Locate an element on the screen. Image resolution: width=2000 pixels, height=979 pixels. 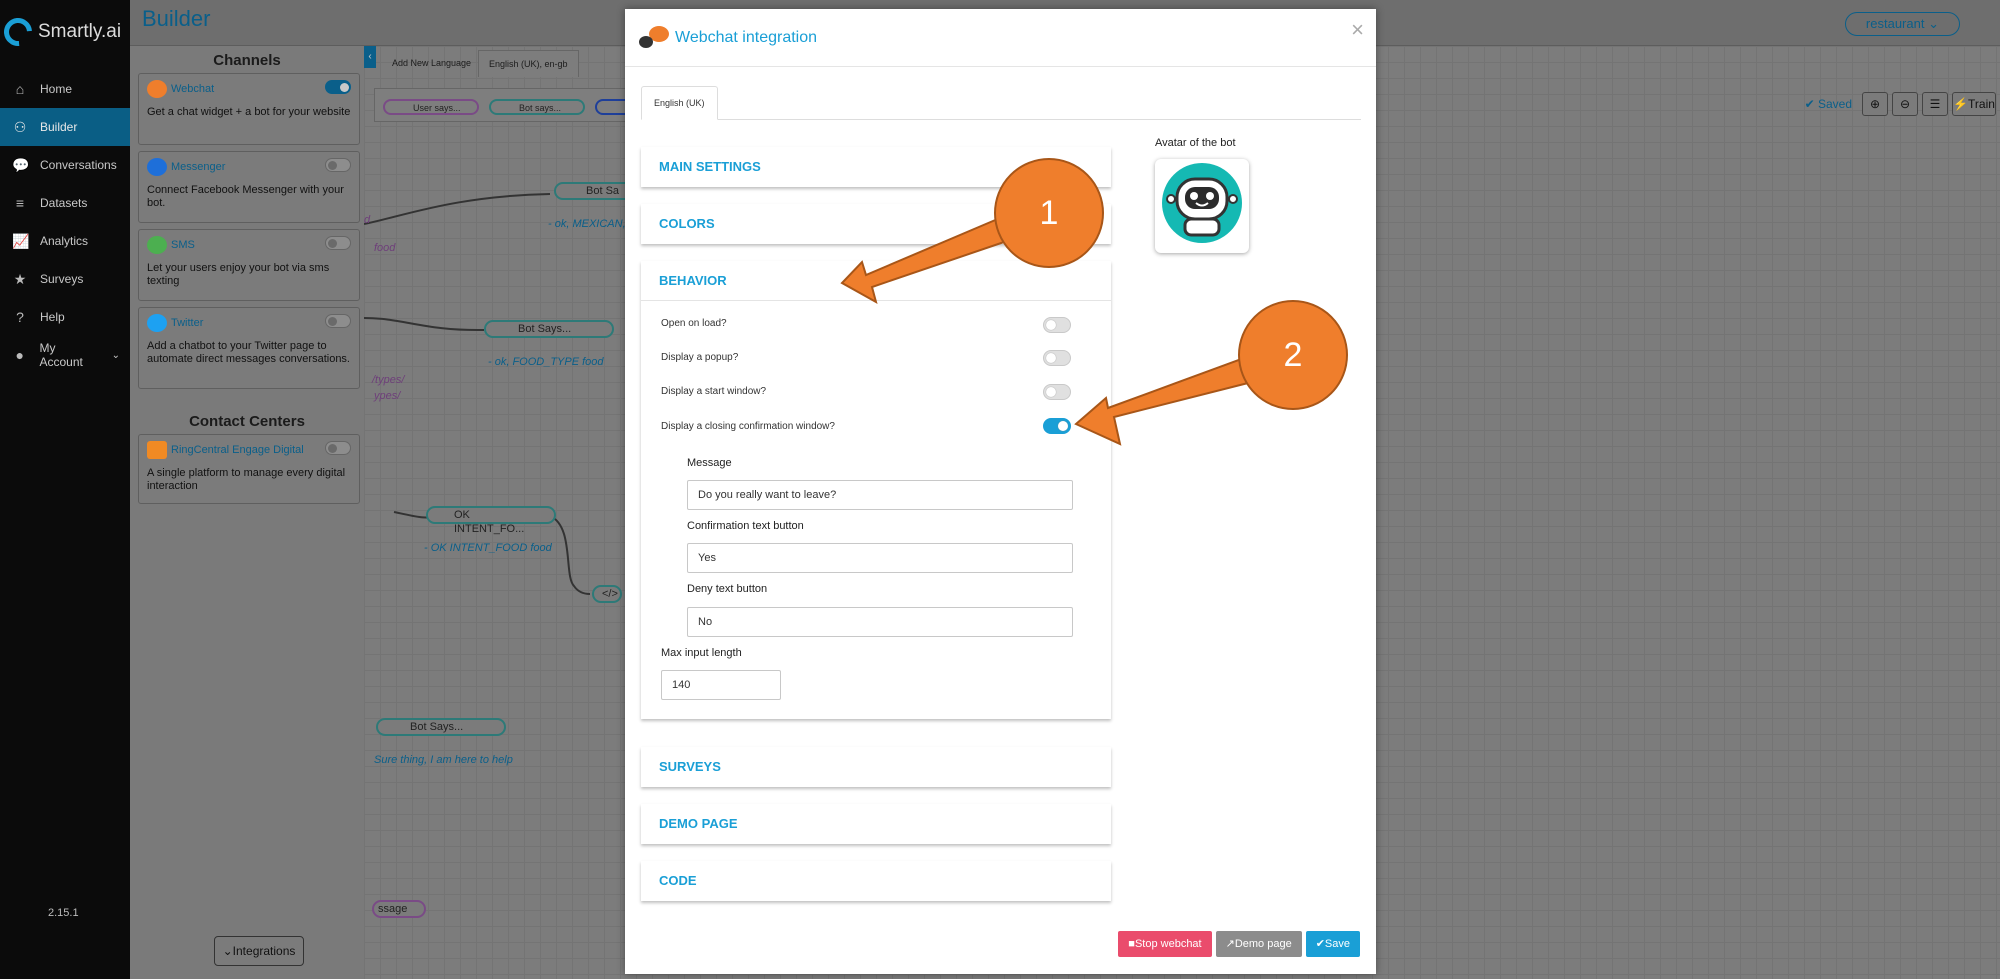
nav-item-home: ⌂ Home is located at coordinates (65, 89).